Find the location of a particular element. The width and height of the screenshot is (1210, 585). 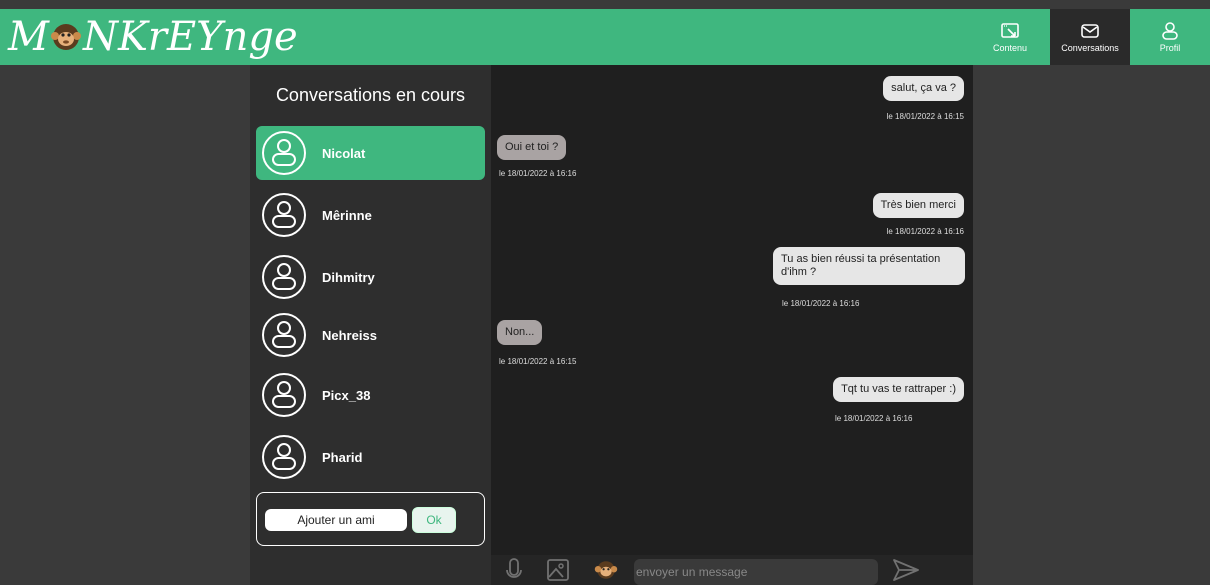

contact-item-merinne: Mêrinne is located at coordinates (370, 215).